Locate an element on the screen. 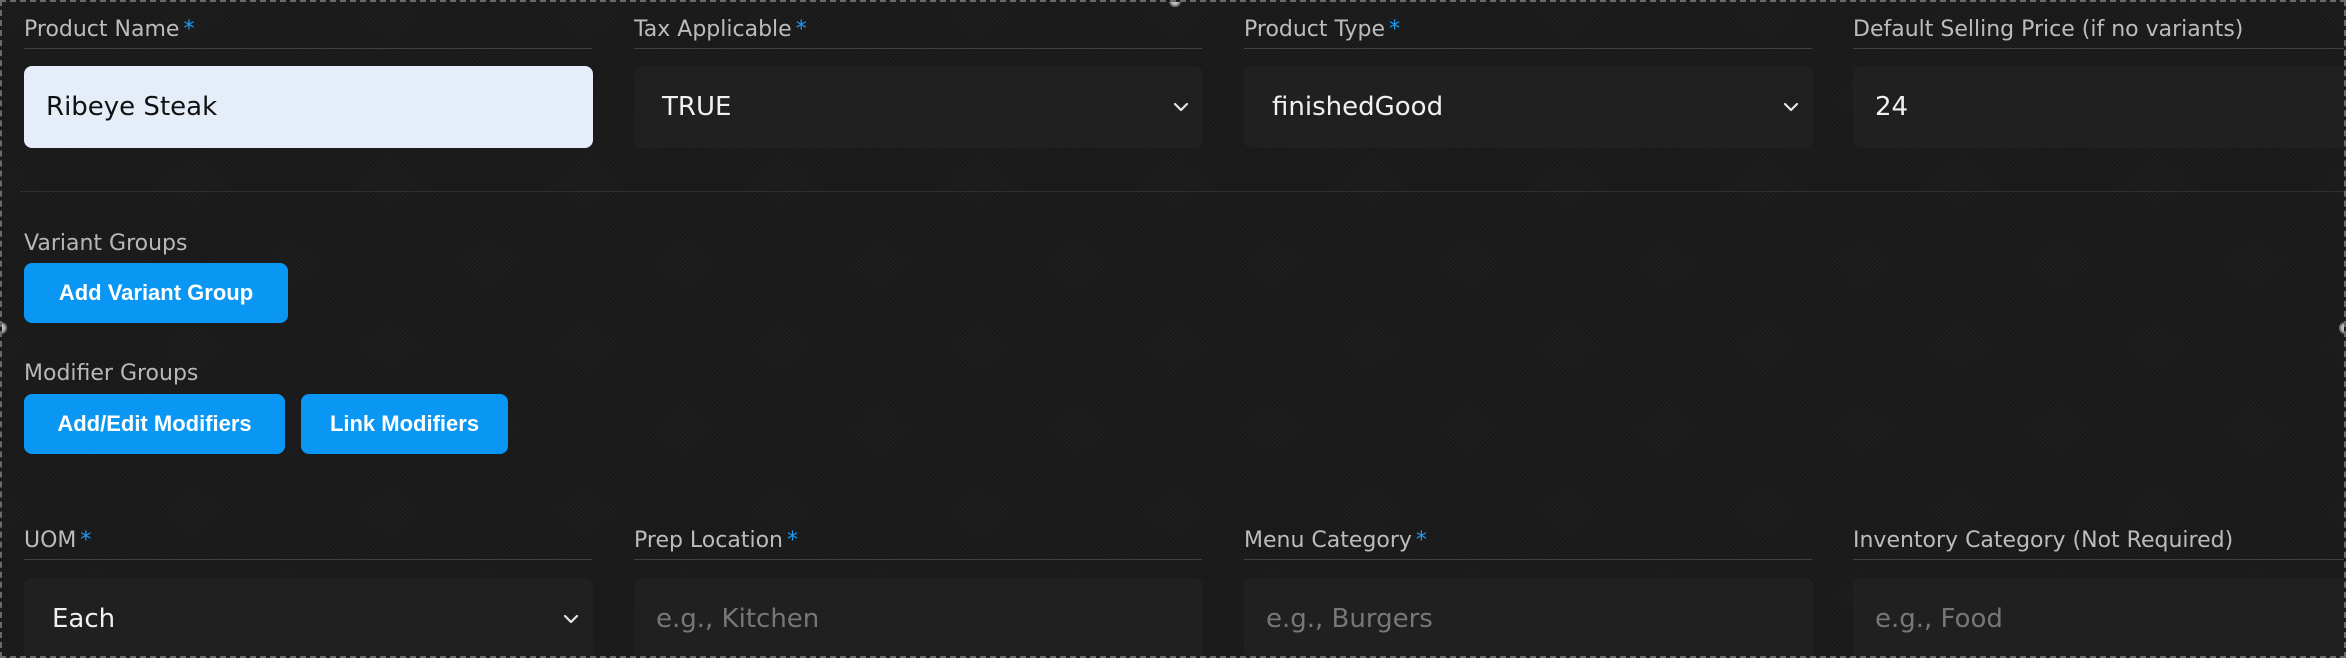 The height and width of the screenshot is (658, 2346). resize-handle-left is located at coordinates (4, 328).